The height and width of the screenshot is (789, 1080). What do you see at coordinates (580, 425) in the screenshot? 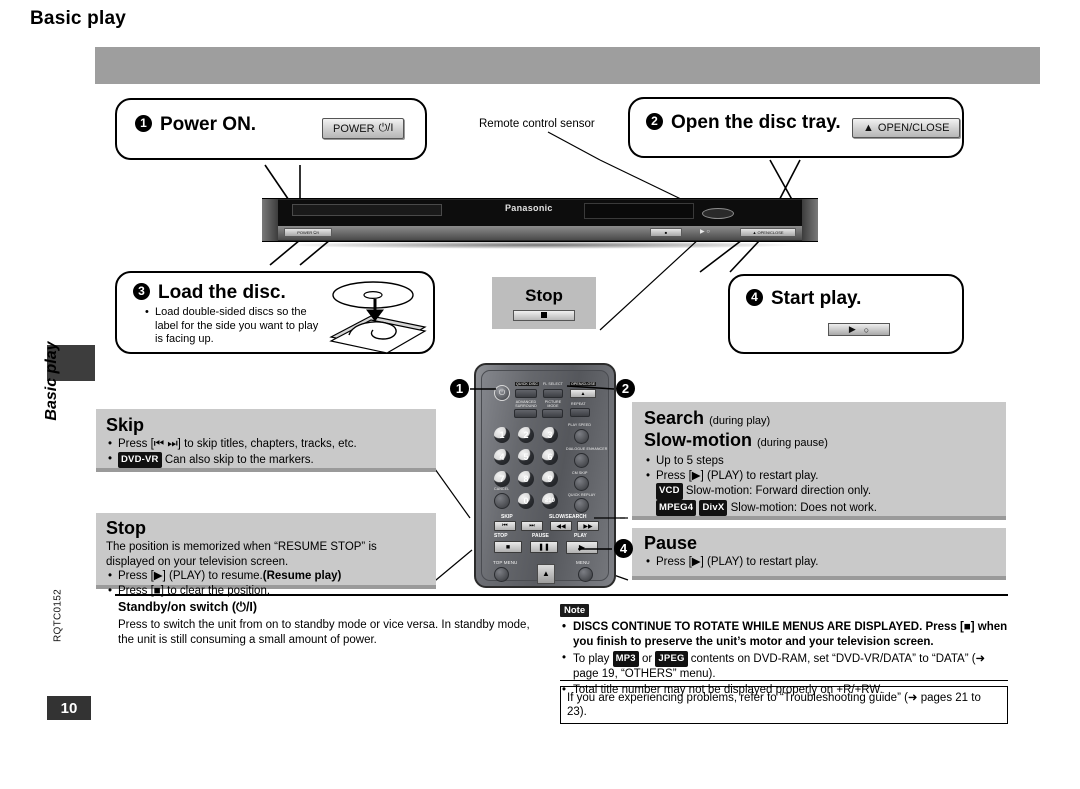
I see `remote-label-play-speed: PLAY SPEED` at bounding box center [580, 425].